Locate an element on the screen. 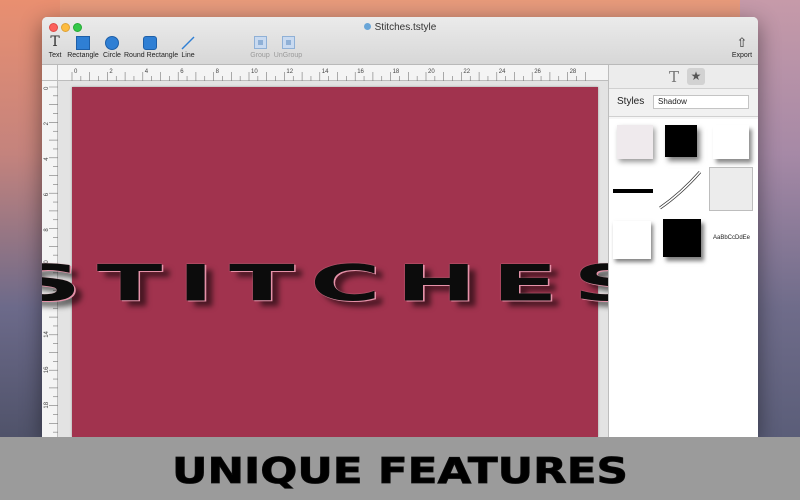  sidebar-tabs: T ★ is located at coordinates (683, 77).